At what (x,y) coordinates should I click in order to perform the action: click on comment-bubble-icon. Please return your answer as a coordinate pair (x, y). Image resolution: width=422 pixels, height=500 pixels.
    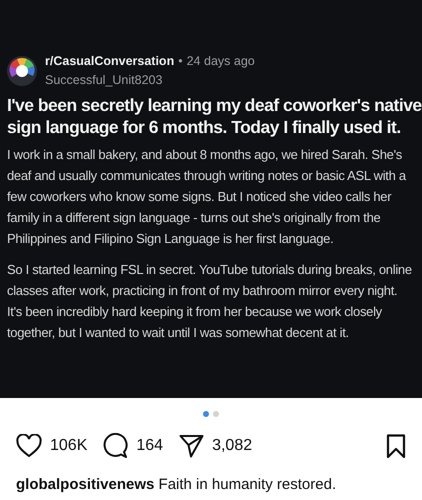
    Looking at the image, I should click on (115, 446).